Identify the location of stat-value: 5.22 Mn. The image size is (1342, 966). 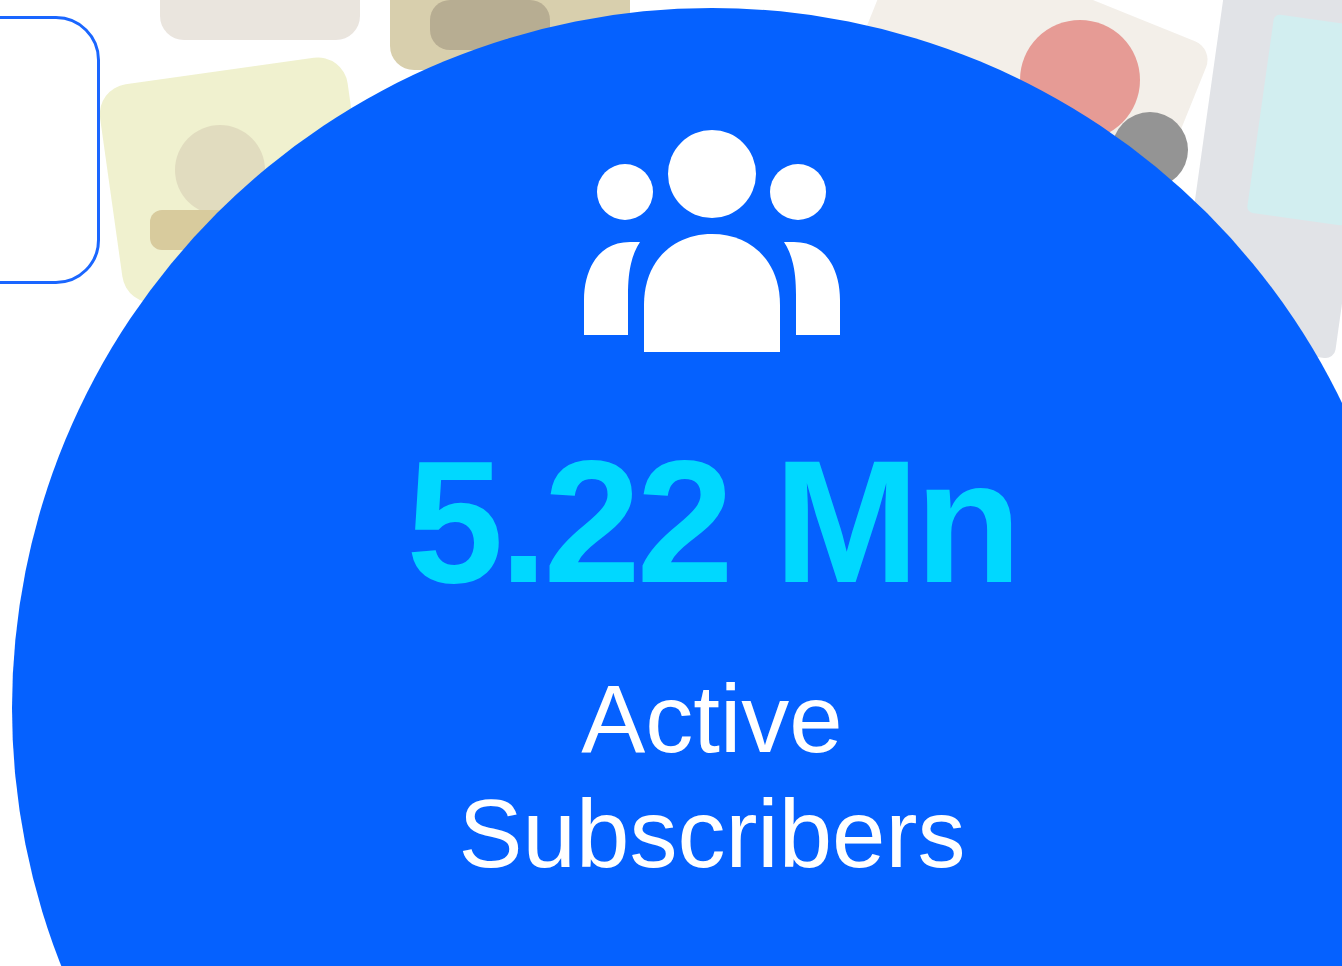
(712, 521).